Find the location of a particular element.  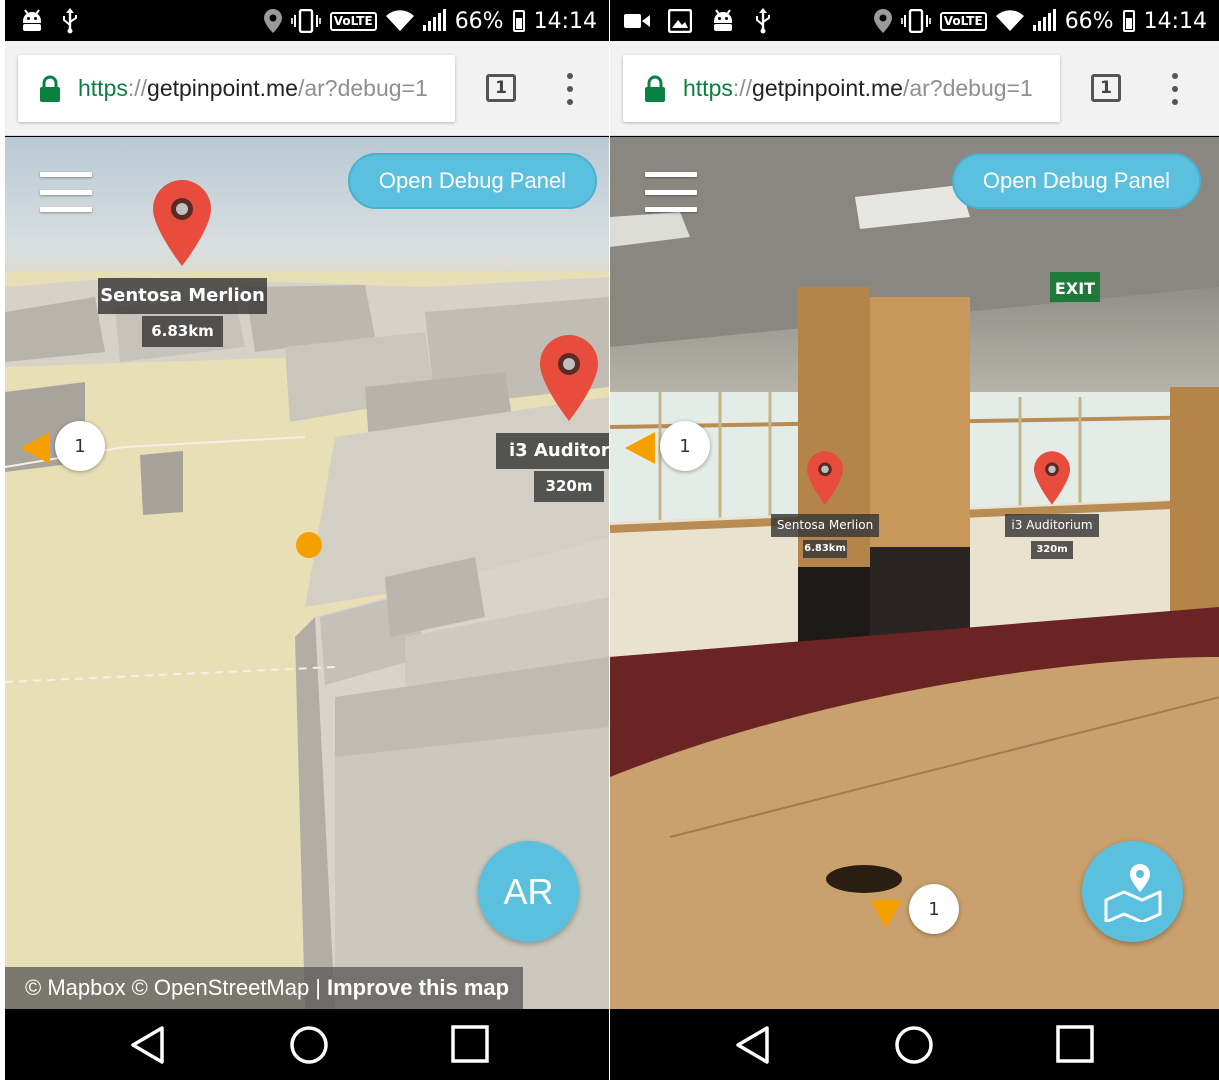

exit-sign-text: EXIT is located at coordinates (1075, 288).